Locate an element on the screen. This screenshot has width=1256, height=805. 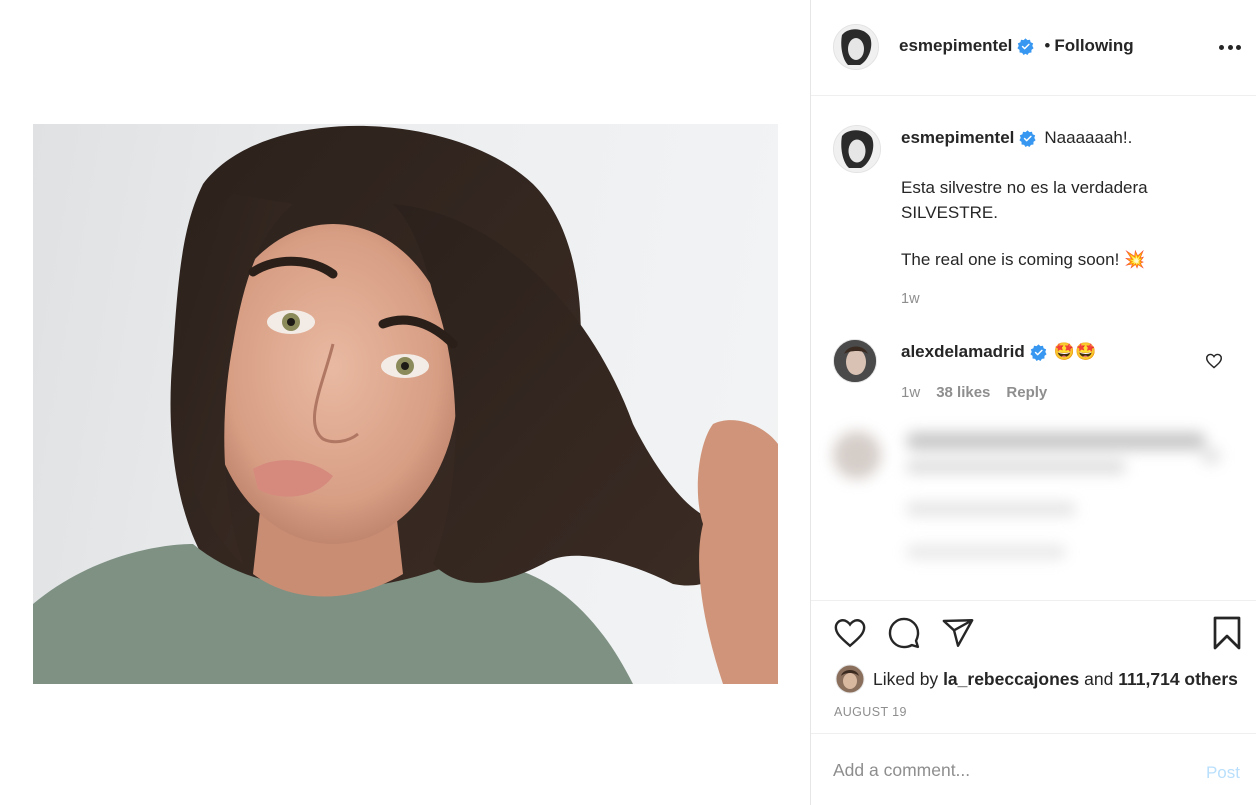
post-header: esmepimentel • Following is located at coordinates (1033, 48).